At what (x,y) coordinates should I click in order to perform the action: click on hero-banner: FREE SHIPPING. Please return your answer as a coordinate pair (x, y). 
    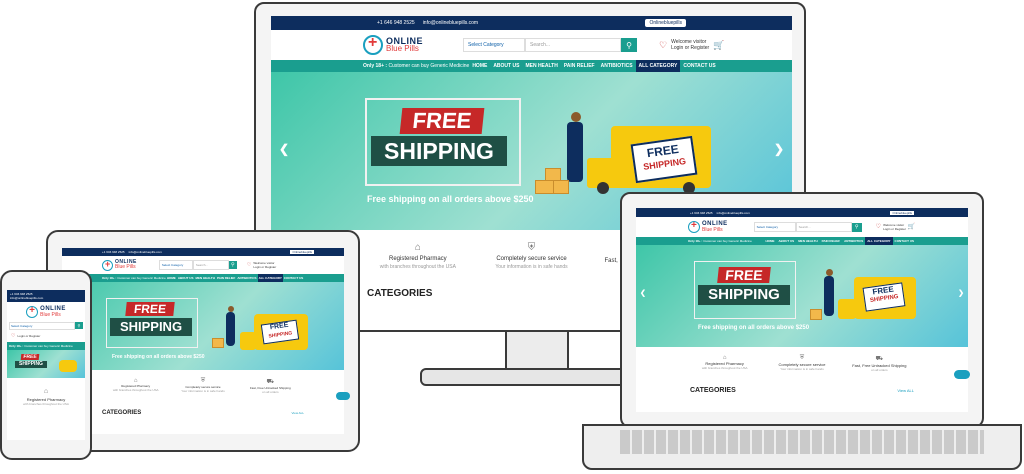
    Looking at the image, I should click on (46, 364).